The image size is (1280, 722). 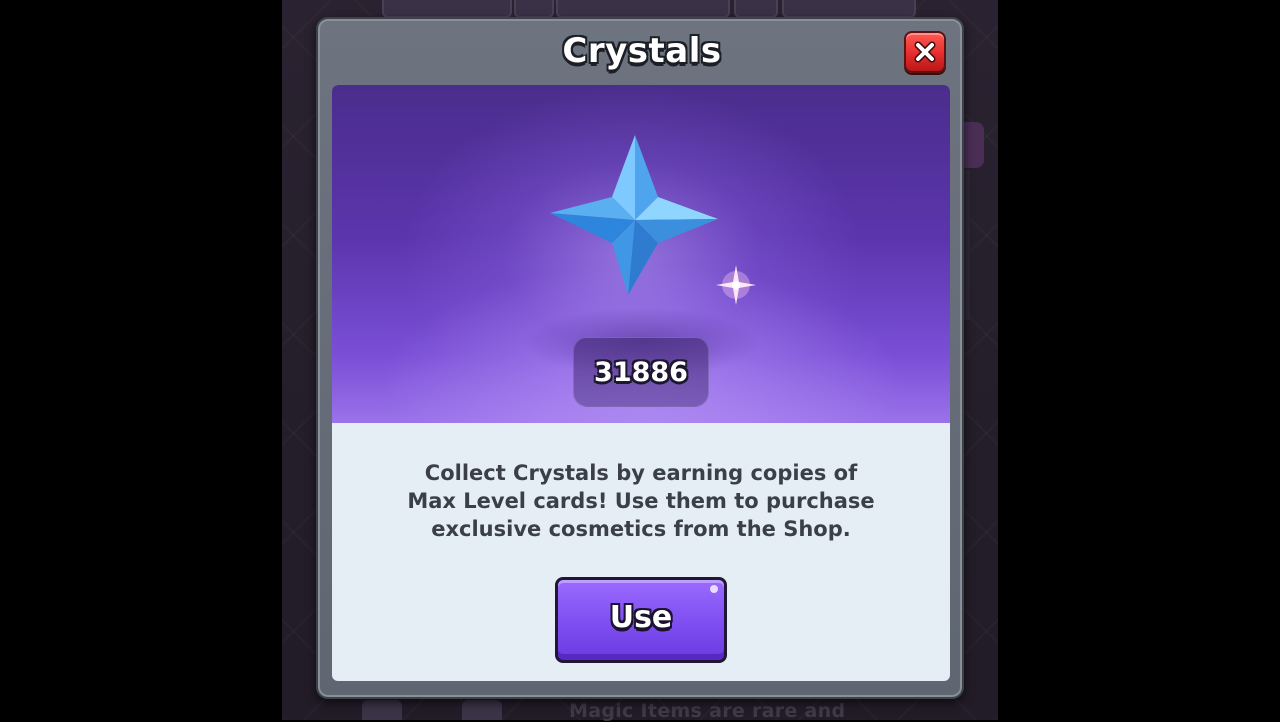 I want to click on close-button, so click(x=925, y=52).